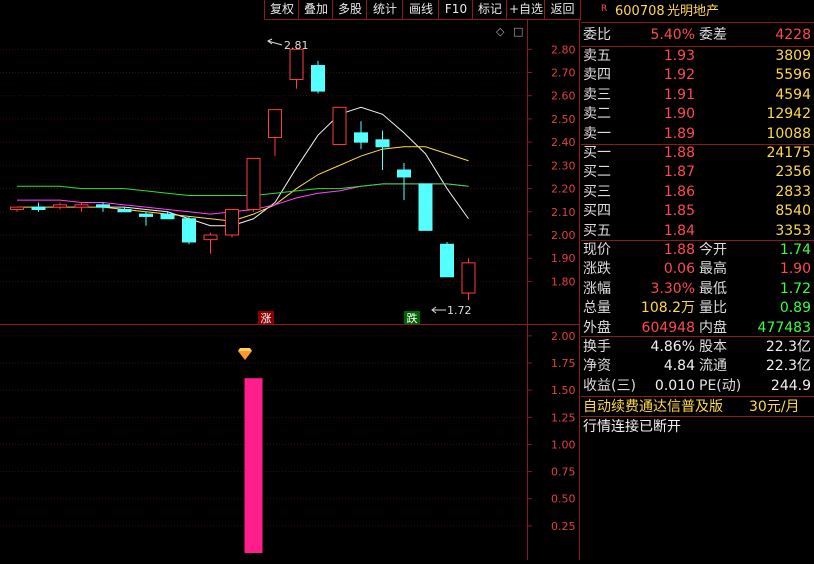  I want to click on stat-value: 3.30%, so click(672, 288).